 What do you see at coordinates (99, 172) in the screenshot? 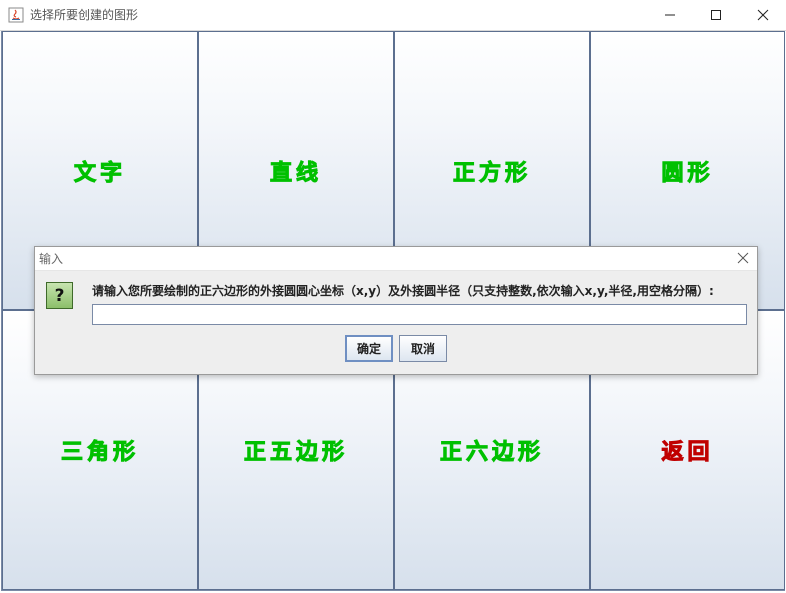
I see `text-button-label: 文字` at bounding box center [99, 172].